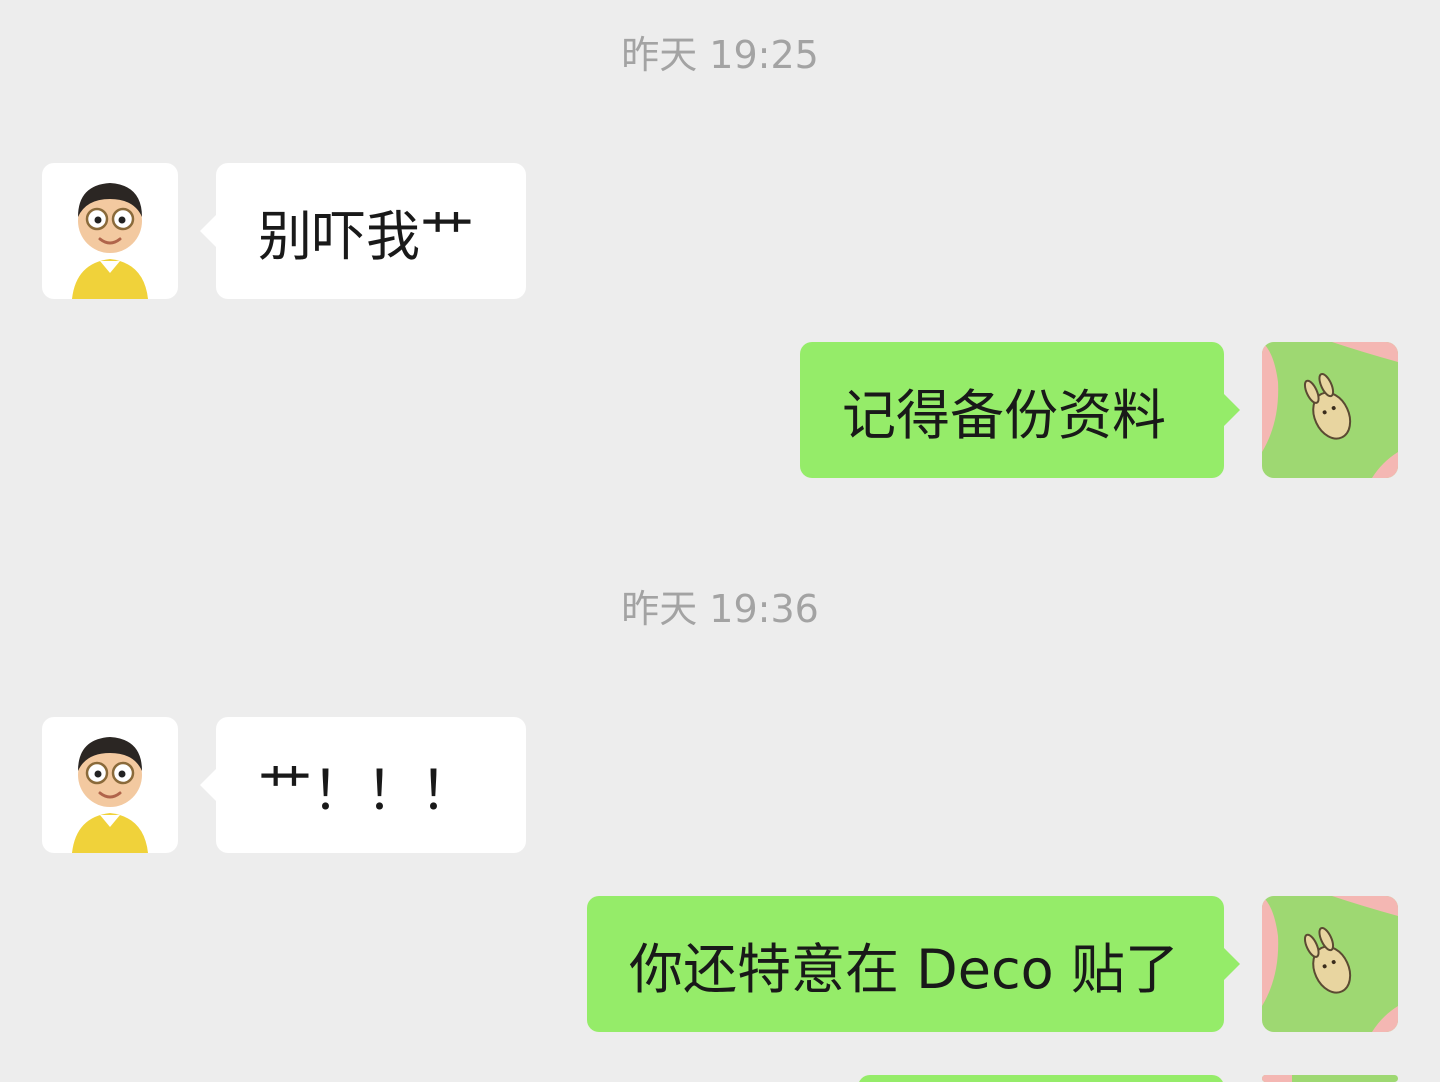  I want to click on incoming-message-bubble: 别吓我艹, so click(363, 231).